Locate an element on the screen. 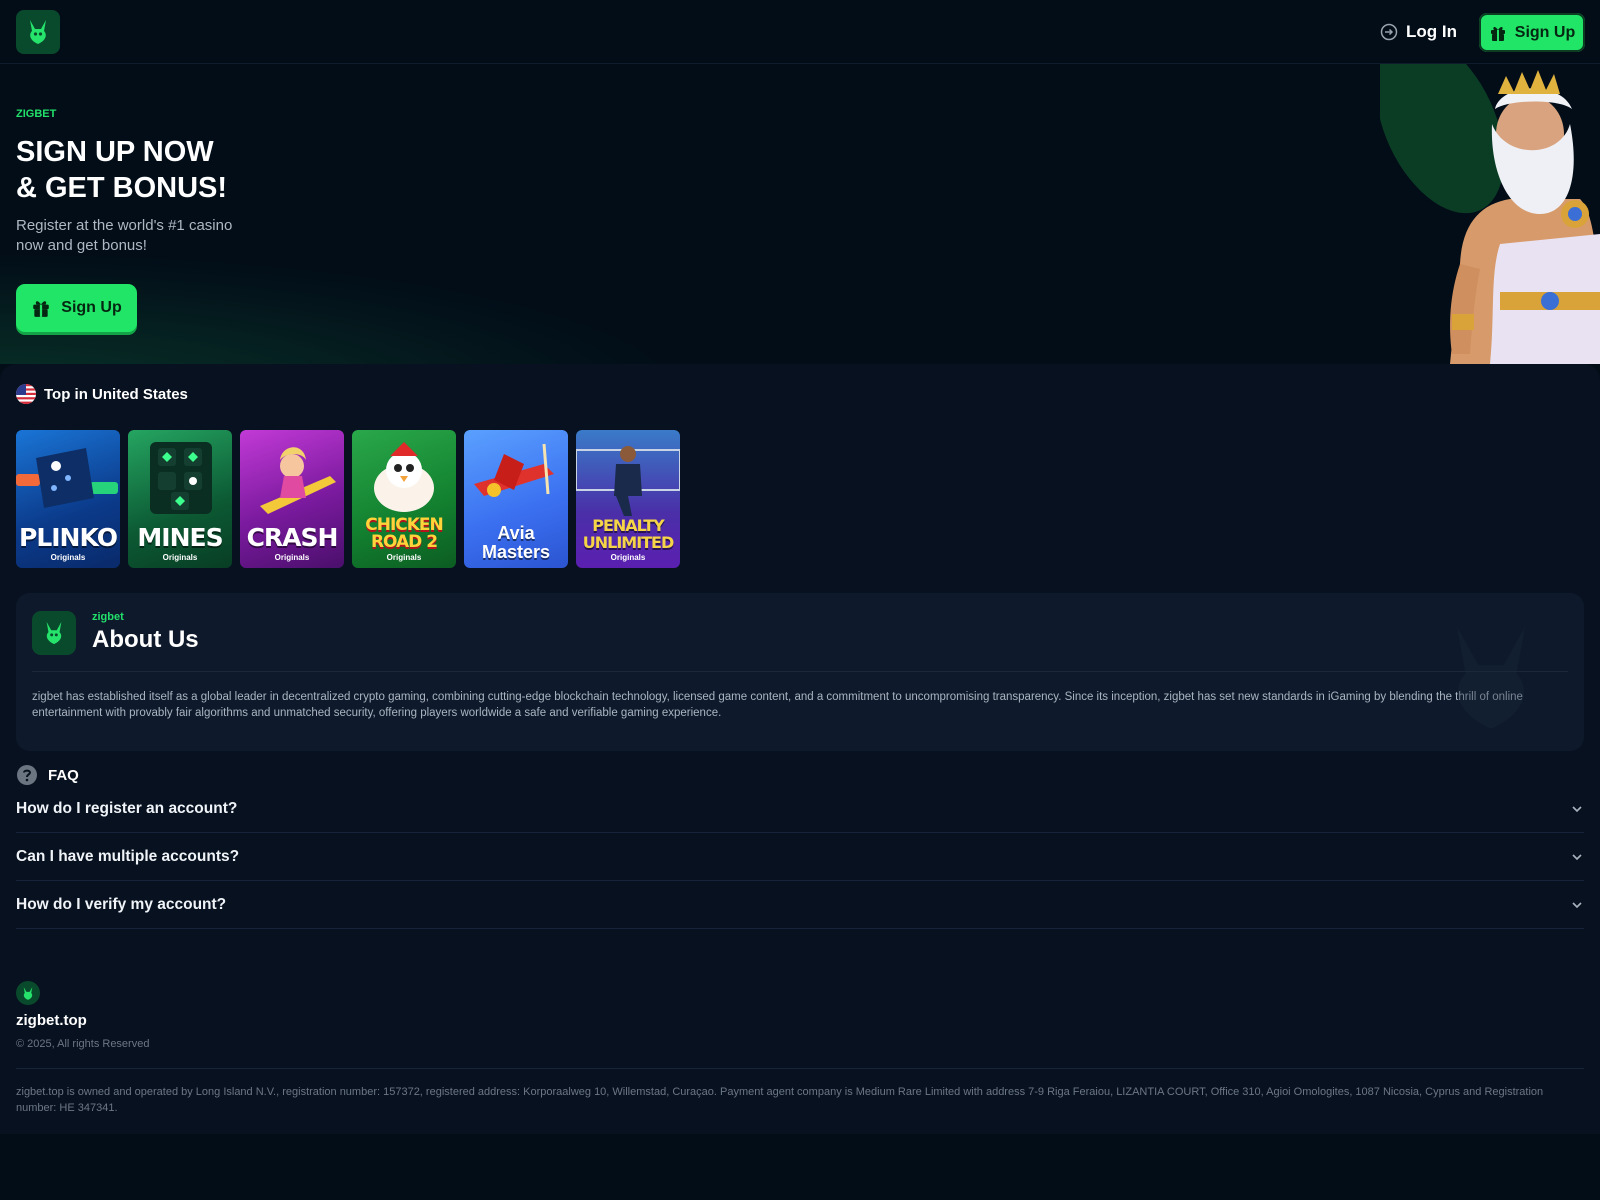  signup-button: Sign Up is located at coordinates (1532, 32).